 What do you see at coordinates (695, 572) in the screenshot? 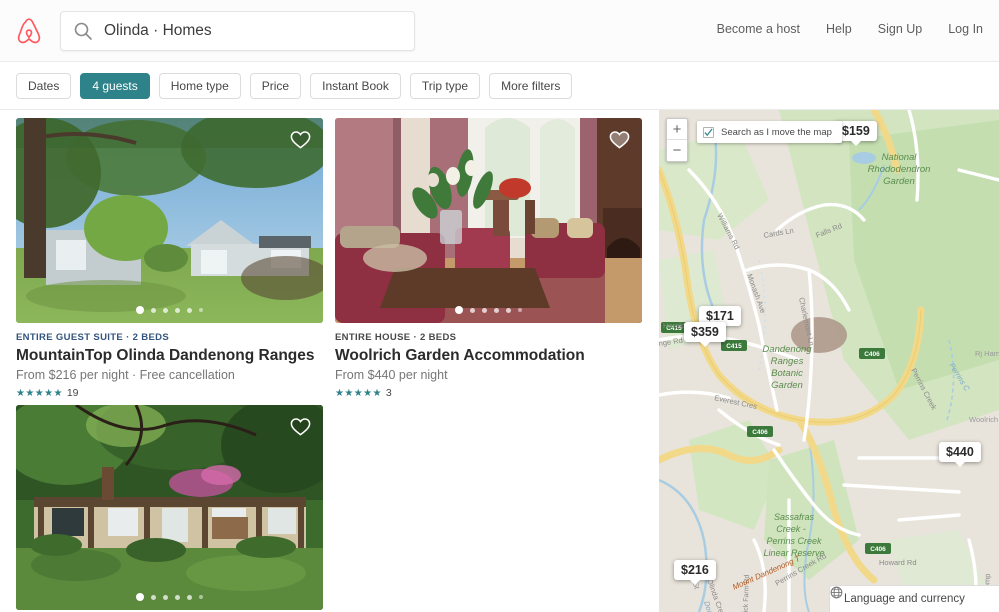
I see `map-price-pin: $216` at bounding box center [695, 572].